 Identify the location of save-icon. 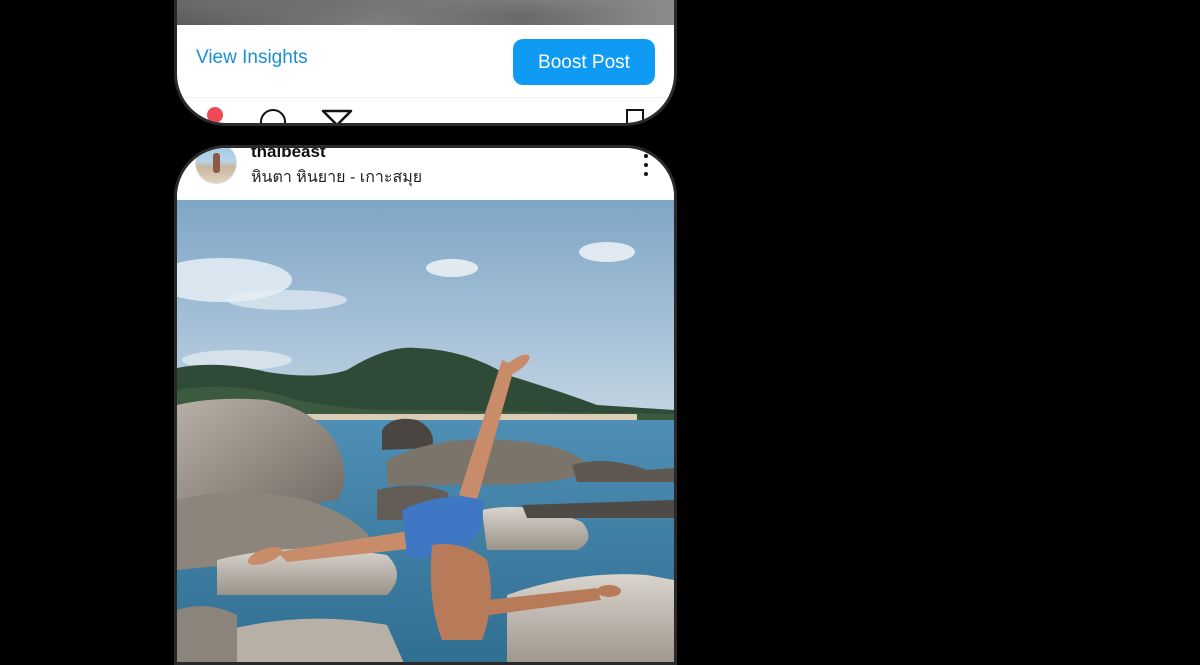
(635, 116).